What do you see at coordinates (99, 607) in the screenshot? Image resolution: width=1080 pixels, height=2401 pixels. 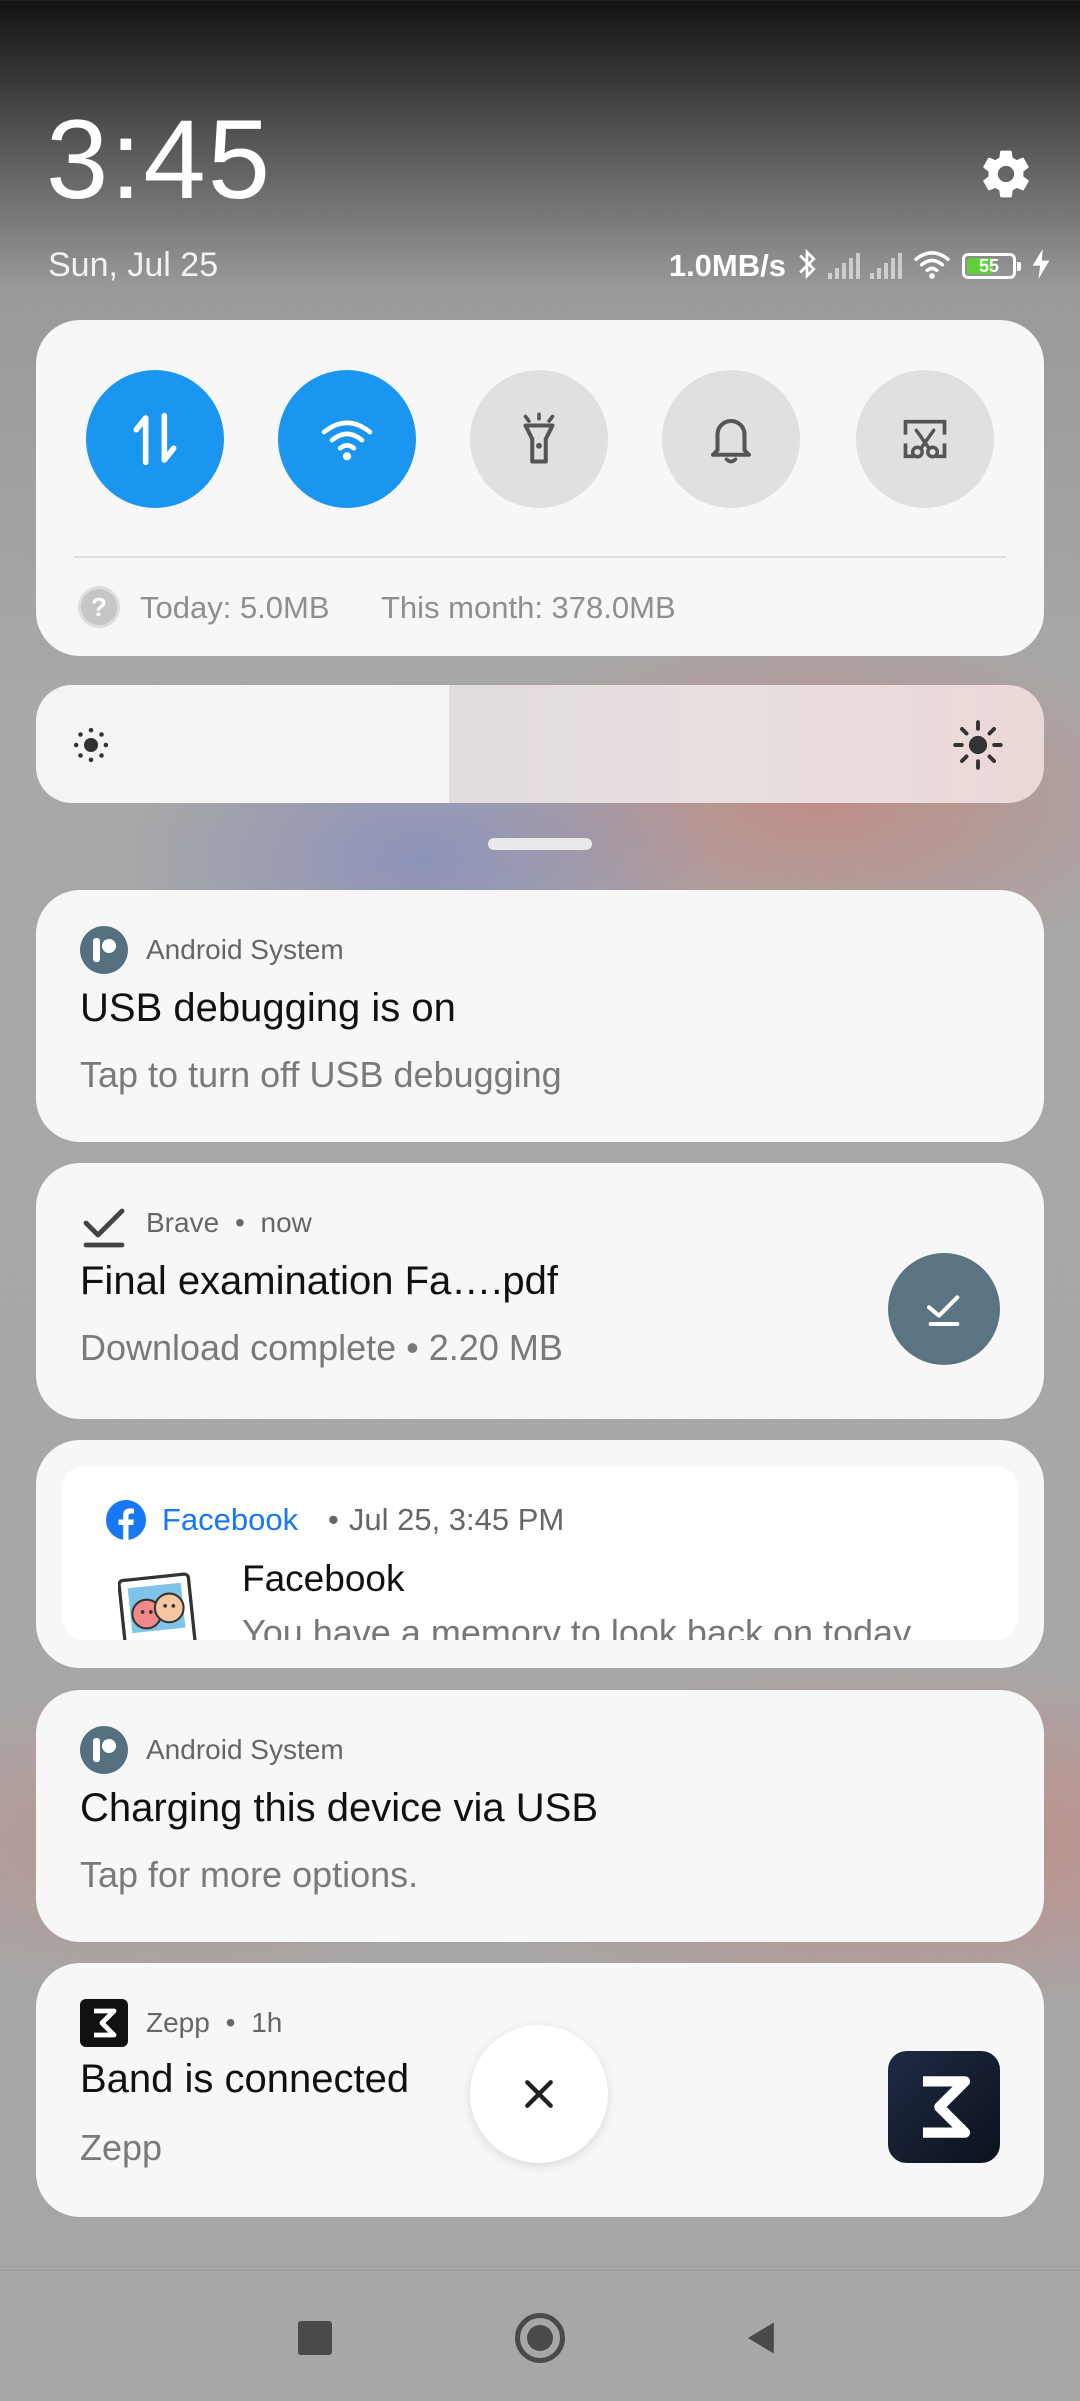 I see `help-icon: ?` at bounding box center [99, 607].